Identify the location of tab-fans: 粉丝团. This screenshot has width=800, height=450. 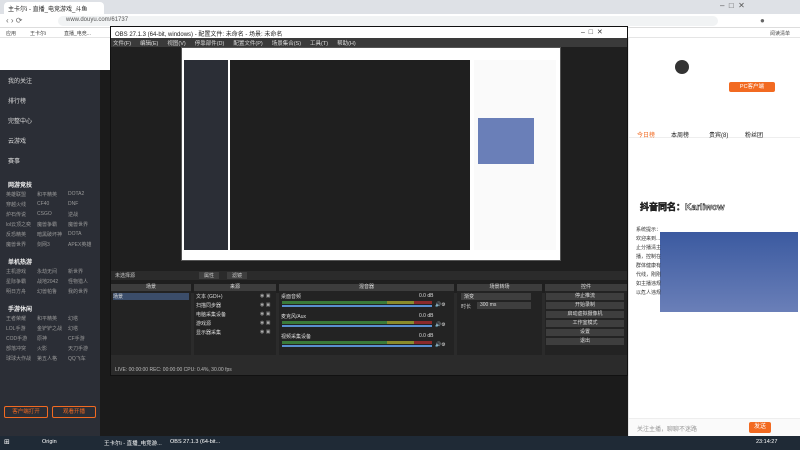
(754, 134).